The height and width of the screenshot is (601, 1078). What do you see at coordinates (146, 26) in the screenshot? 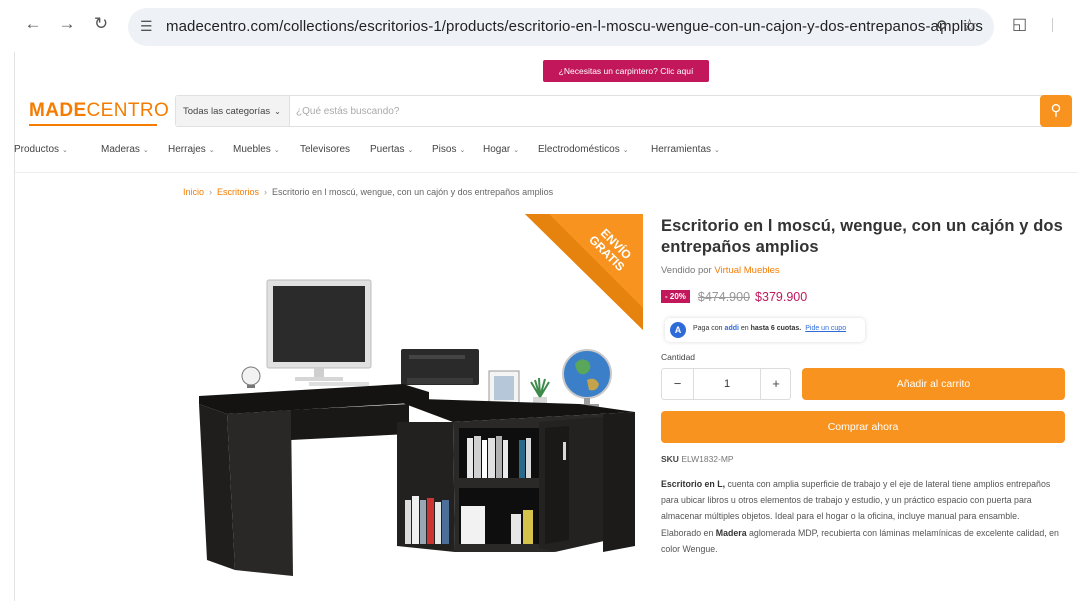
I see `site-settings-icon: ☰` at bounding box center [146, 26].